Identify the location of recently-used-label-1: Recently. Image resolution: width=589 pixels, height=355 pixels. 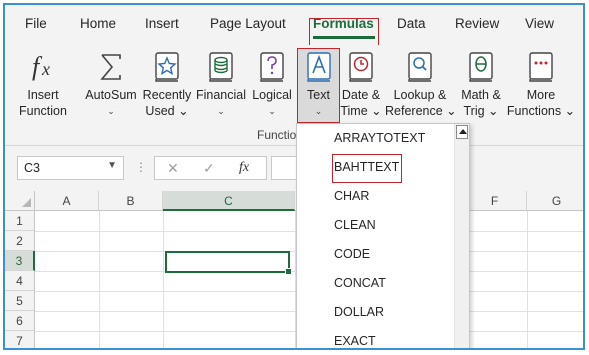
(167, 95).